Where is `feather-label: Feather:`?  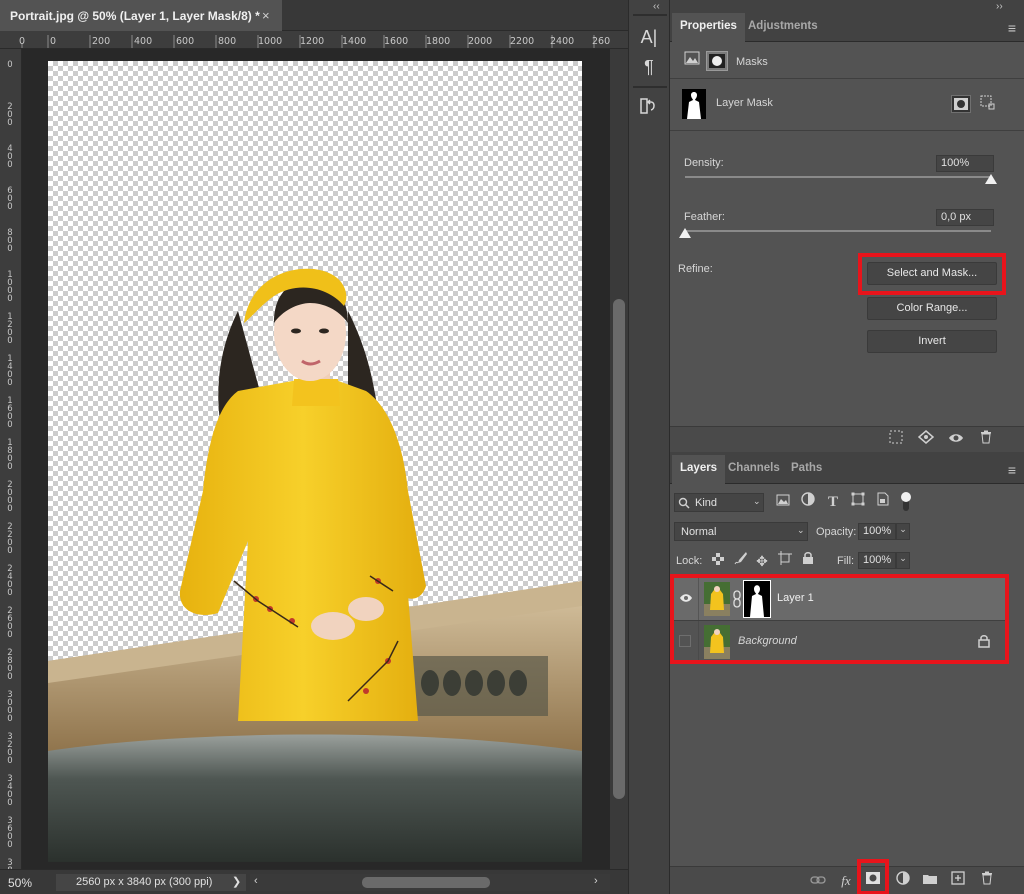 feather-label: Feather: is located at coordinates (704, 217).